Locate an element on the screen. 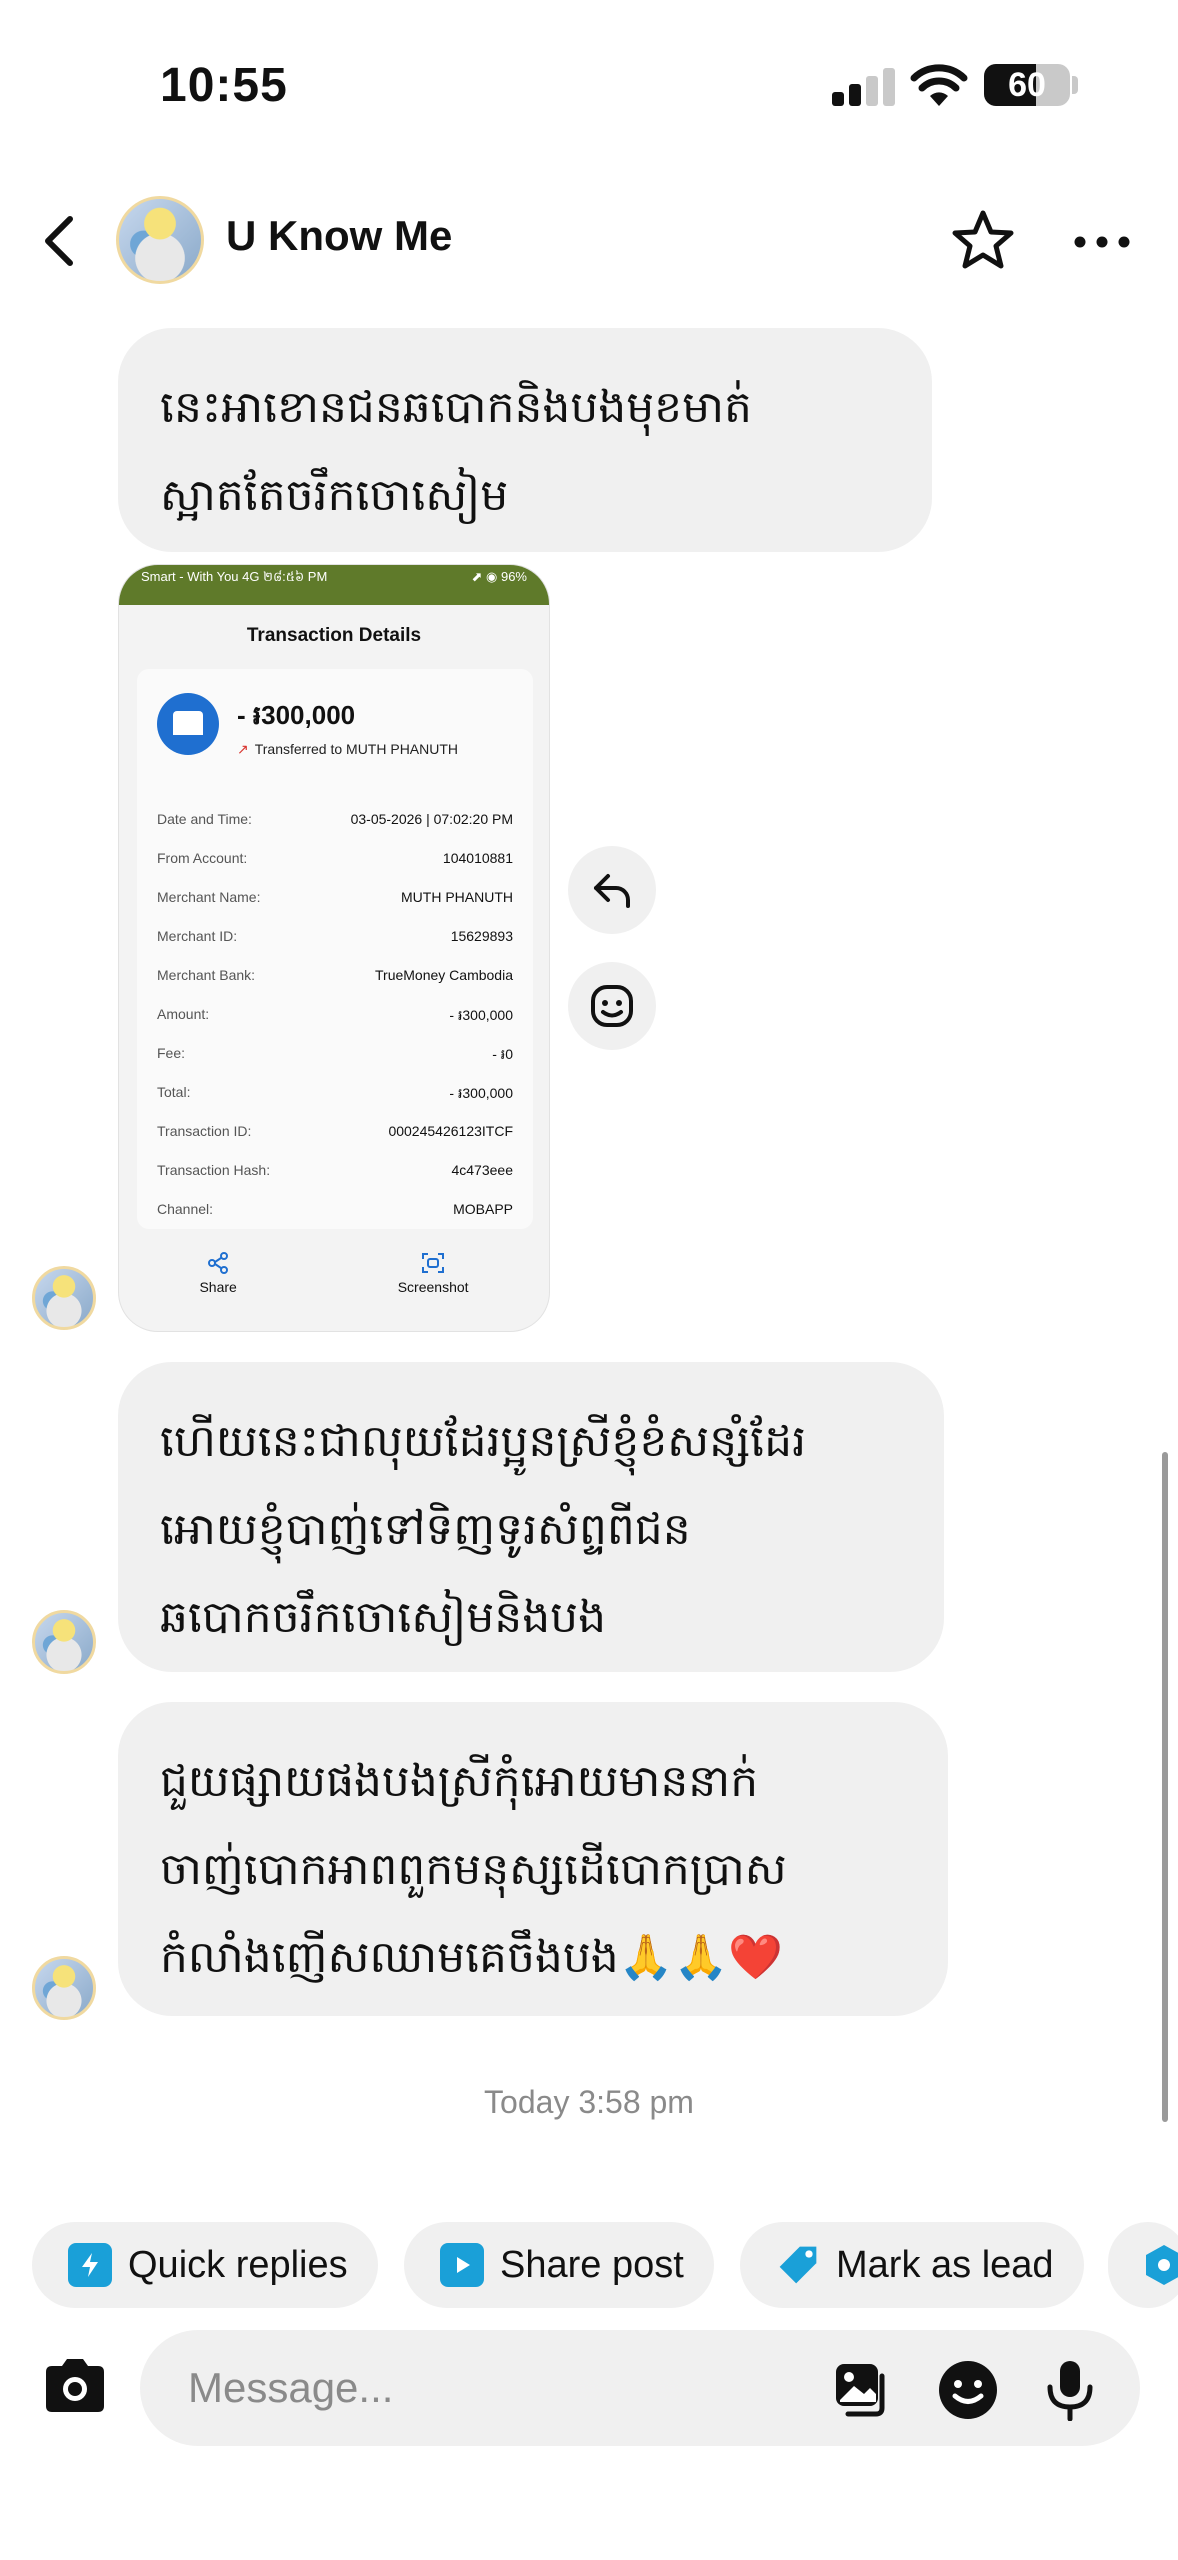 The image size is (1178, 2560). receipt-row: Merchant Name: MUTH PHANUTH is located at coordinates (335, 897).